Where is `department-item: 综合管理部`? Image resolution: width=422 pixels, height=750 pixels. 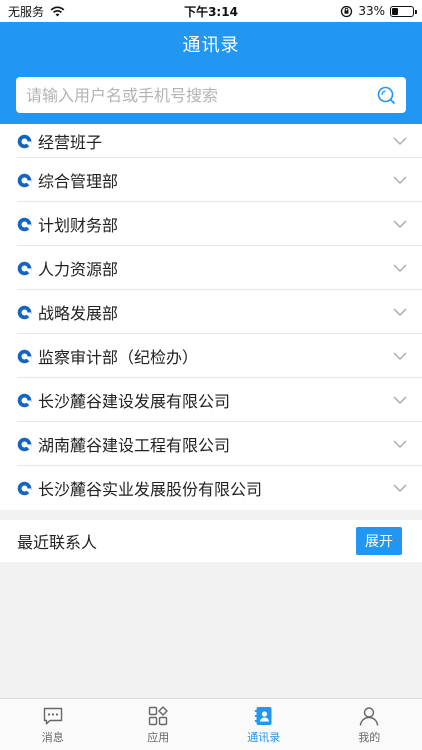
department-item: 综合管理部 is located at coordinates (211, 180).